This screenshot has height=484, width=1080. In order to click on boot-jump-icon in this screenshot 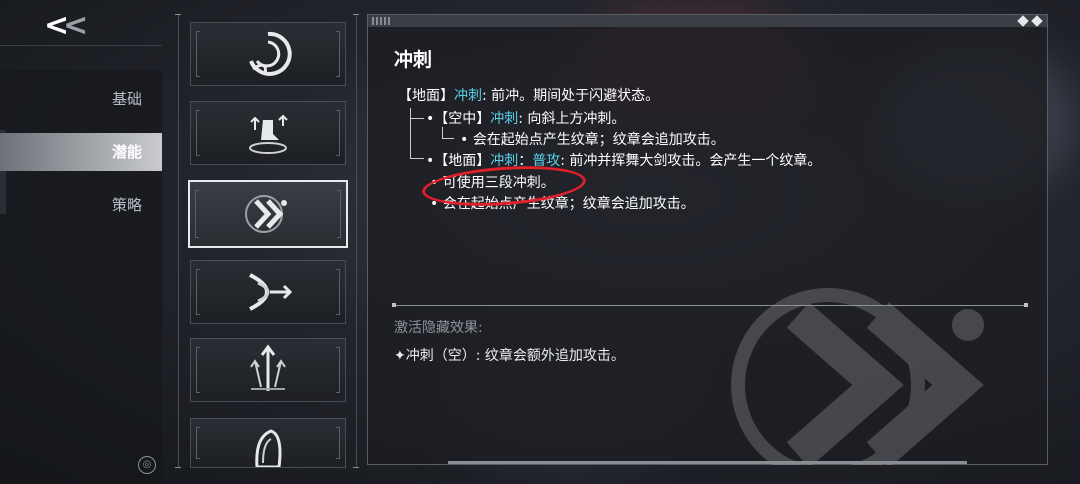, I will do `click(268, 134)`.